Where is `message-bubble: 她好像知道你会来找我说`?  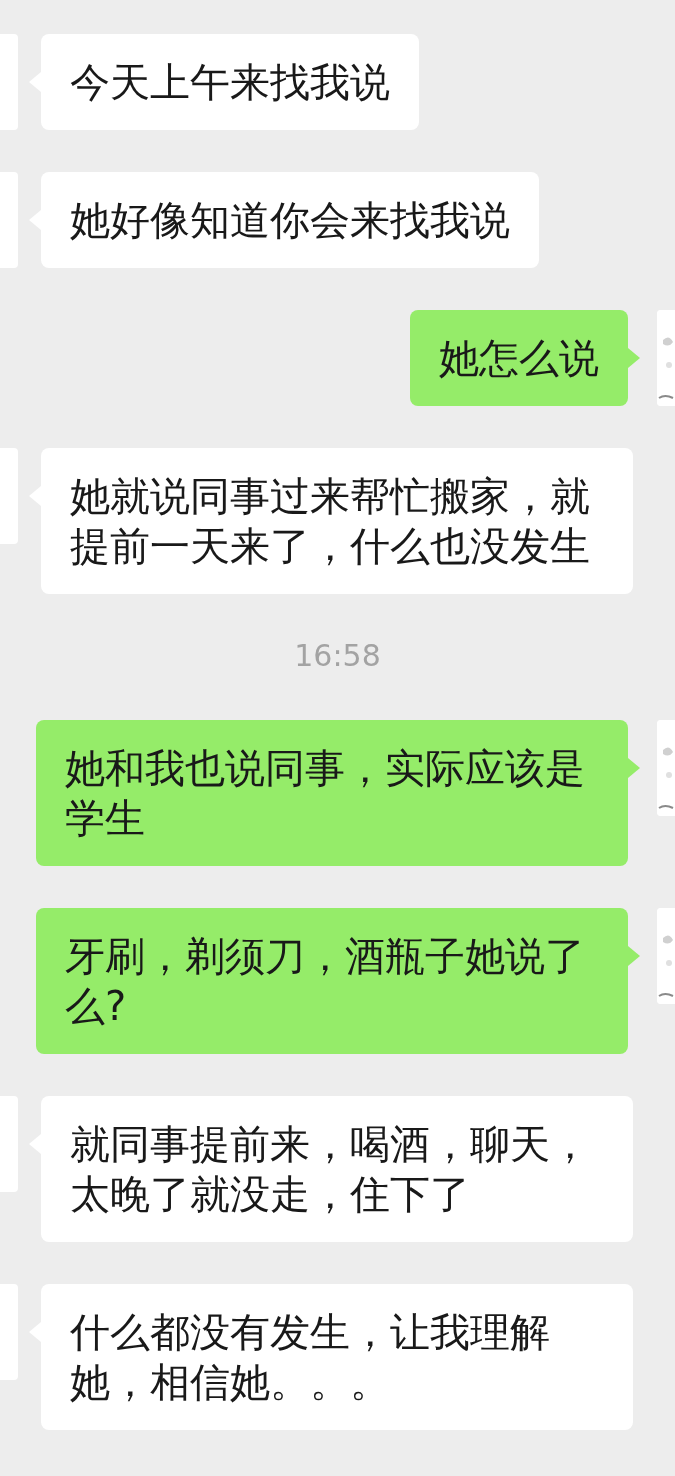 message-bubble: 她好像知道你会来找我说 is located at coordinates (290, 220).